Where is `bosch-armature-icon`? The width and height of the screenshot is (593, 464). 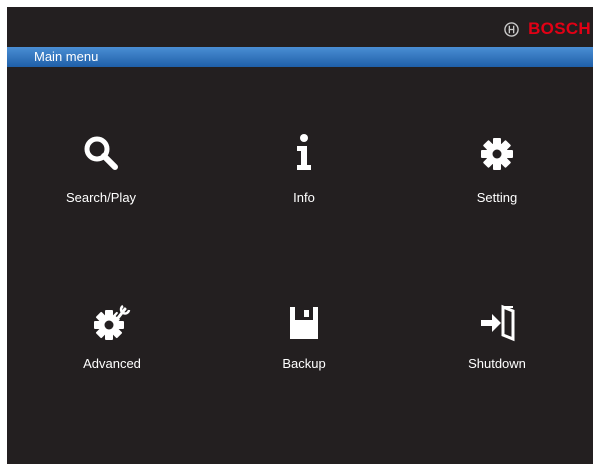
bosch-armature-icon is located at coordinates (511, 29).